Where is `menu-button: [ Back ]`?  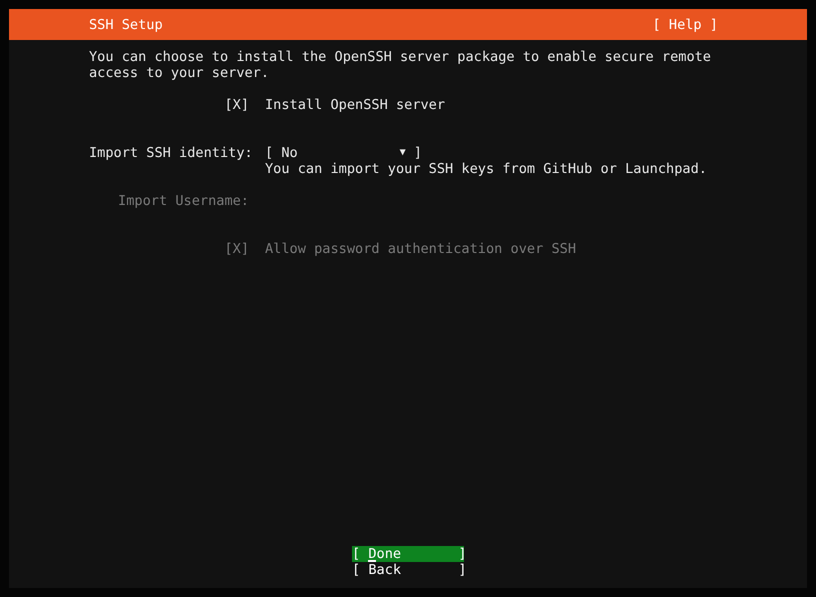 menu-button: [ Back ] is located at coordinates (408, 570).